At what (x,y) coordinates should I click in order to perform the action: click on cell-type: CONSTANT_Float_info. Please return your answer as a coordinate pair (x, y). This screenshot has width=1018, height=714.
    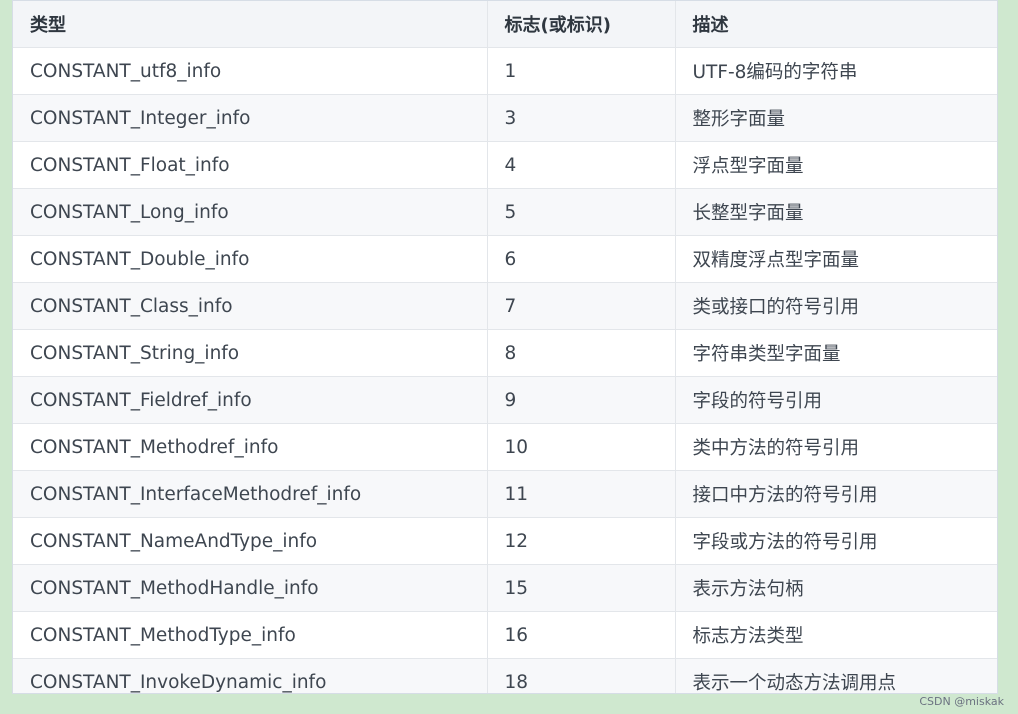
    Looking at the image, I should click on (250, 165).